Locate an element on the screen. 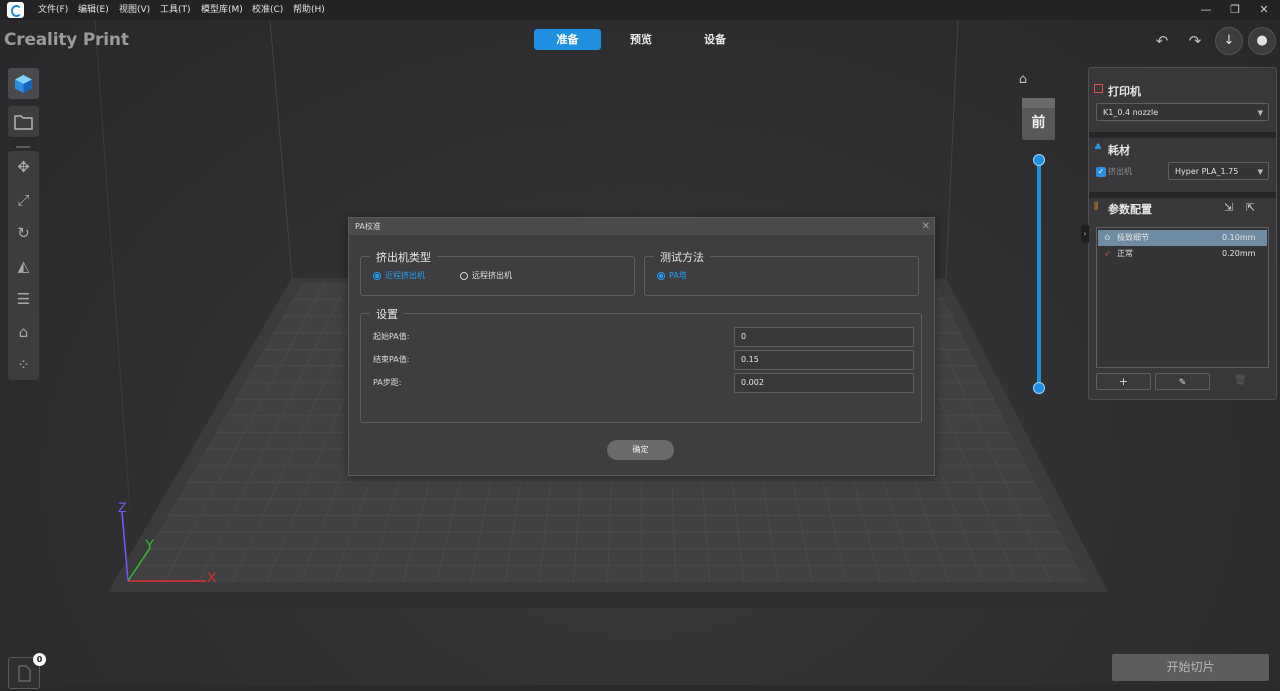  radio-bowden-extruder: 远程挤出机 is located at coordinates (495, 276).